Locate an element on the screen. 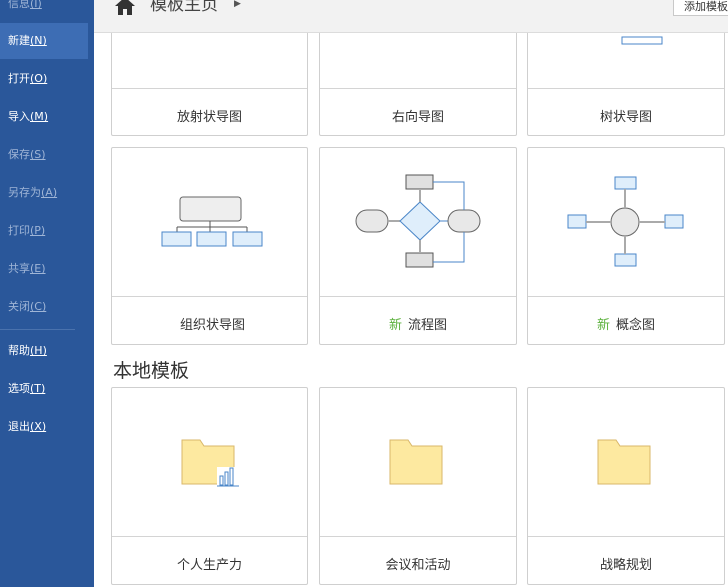 The height and width of the screenshot is (587, 728). menu-shortcut: (A) is located at coordinates (49, 192).